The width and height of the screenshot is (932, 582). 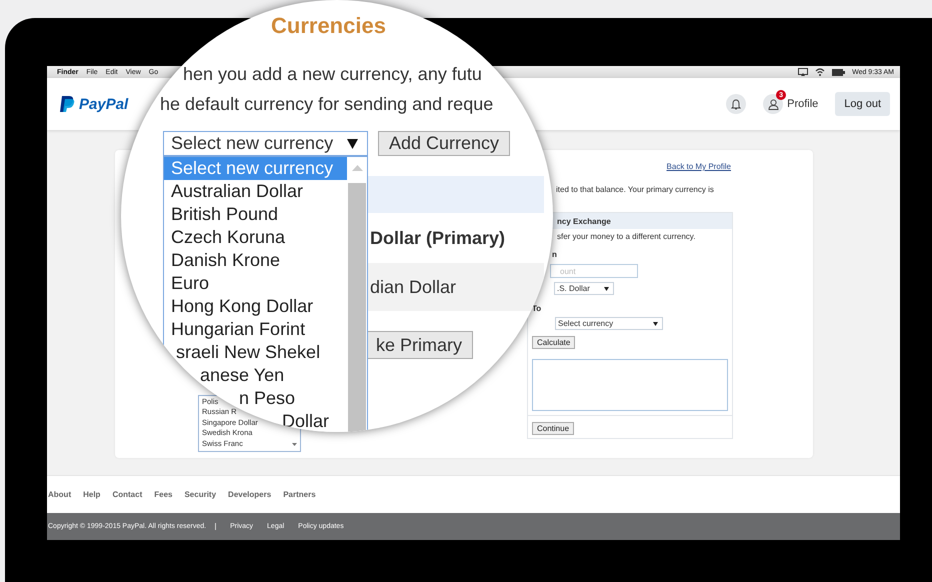 What do you see at coordinates (594, 271) in the screenshot?
I see `amount-field: ount` at bounding box center [594, 271].